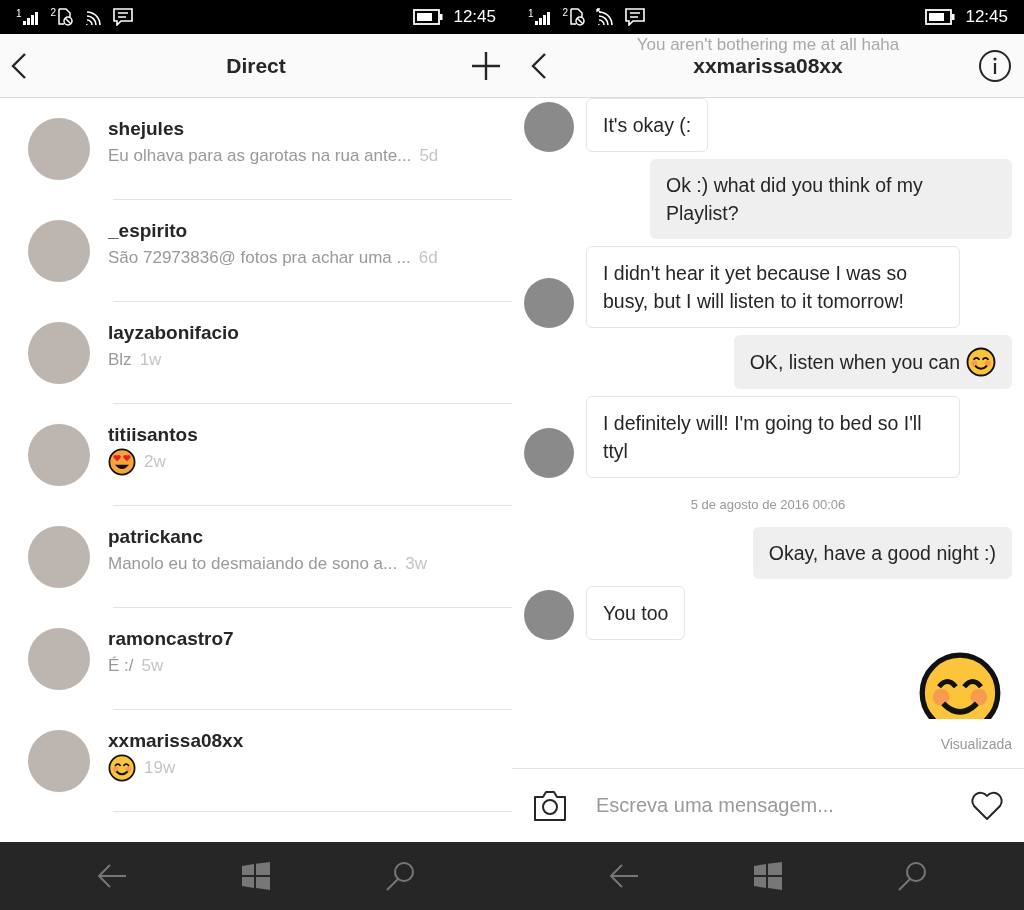 The height and width of the screenshot is (910, 1024). Describe the element at coordinates (987, 805) in the screenshot. I see `heart-icon` at that location.